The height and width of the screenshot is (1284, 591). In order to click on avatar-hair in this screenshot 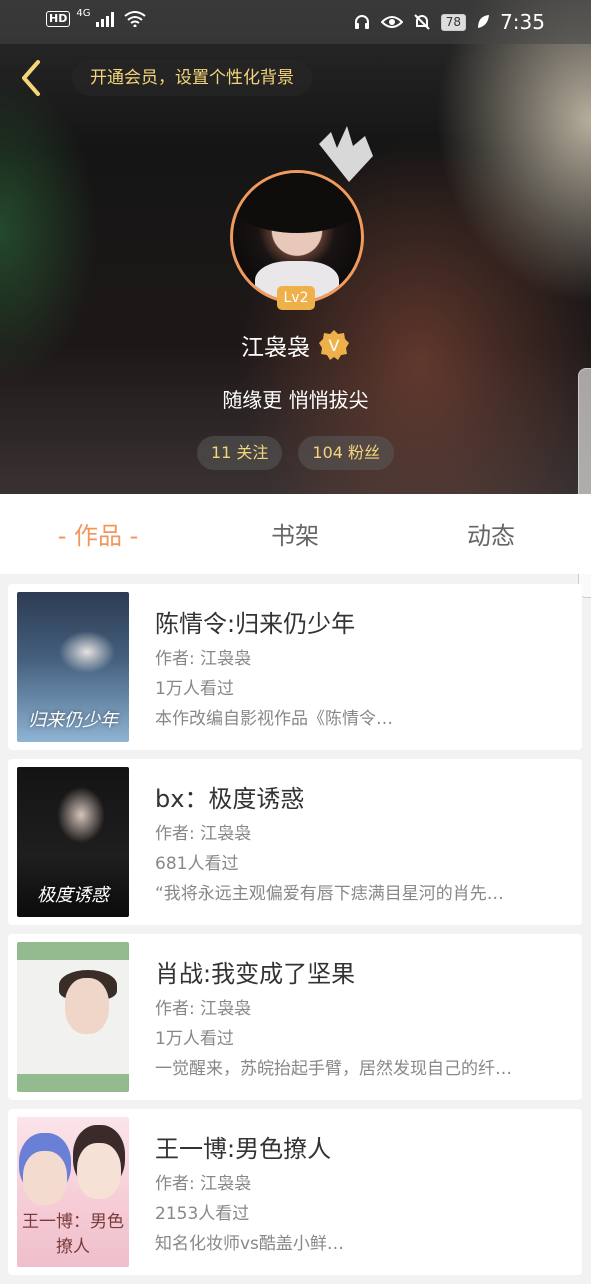, I will do `click(297, 203)`.